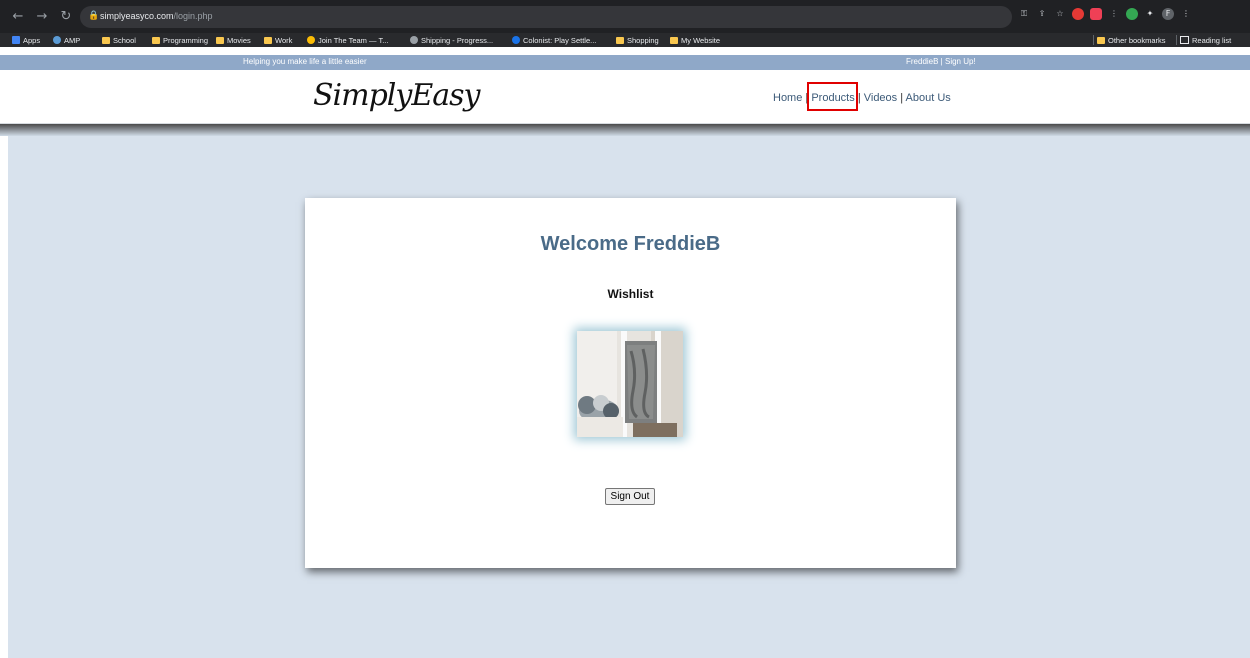 Image resolution: width=1250 pixels, height=658 pixels. I want to click on url-path: /login.php, so click(193, 16).